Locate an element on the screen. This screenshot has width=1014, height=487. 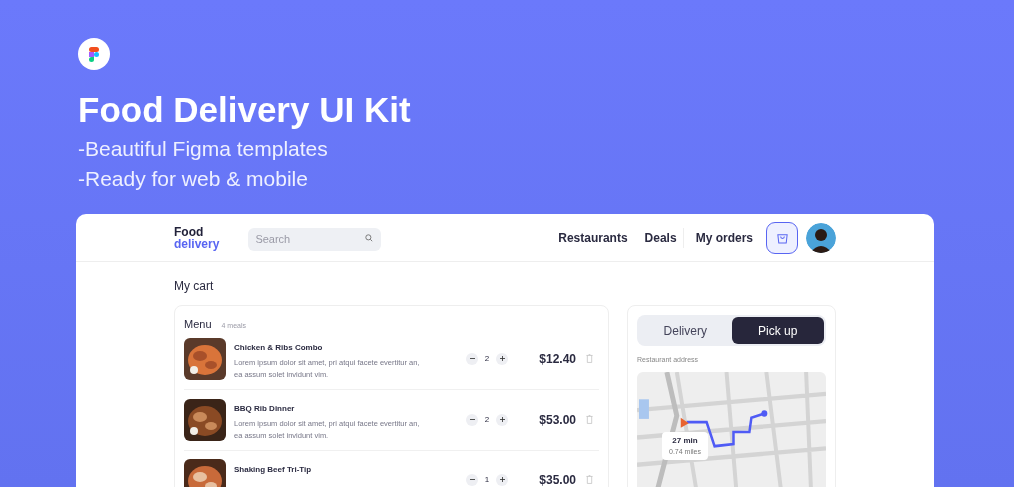
logo: Food delivery is located at coordinates (197, 237).